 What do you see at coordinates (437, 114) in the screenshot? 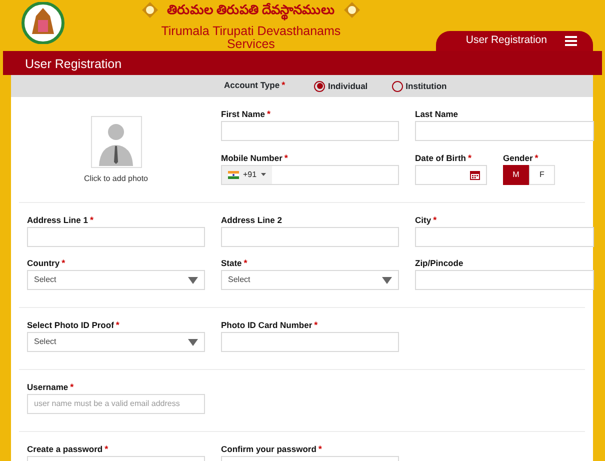
I see `field-label: Last Name` at bounding box center [437, 114].